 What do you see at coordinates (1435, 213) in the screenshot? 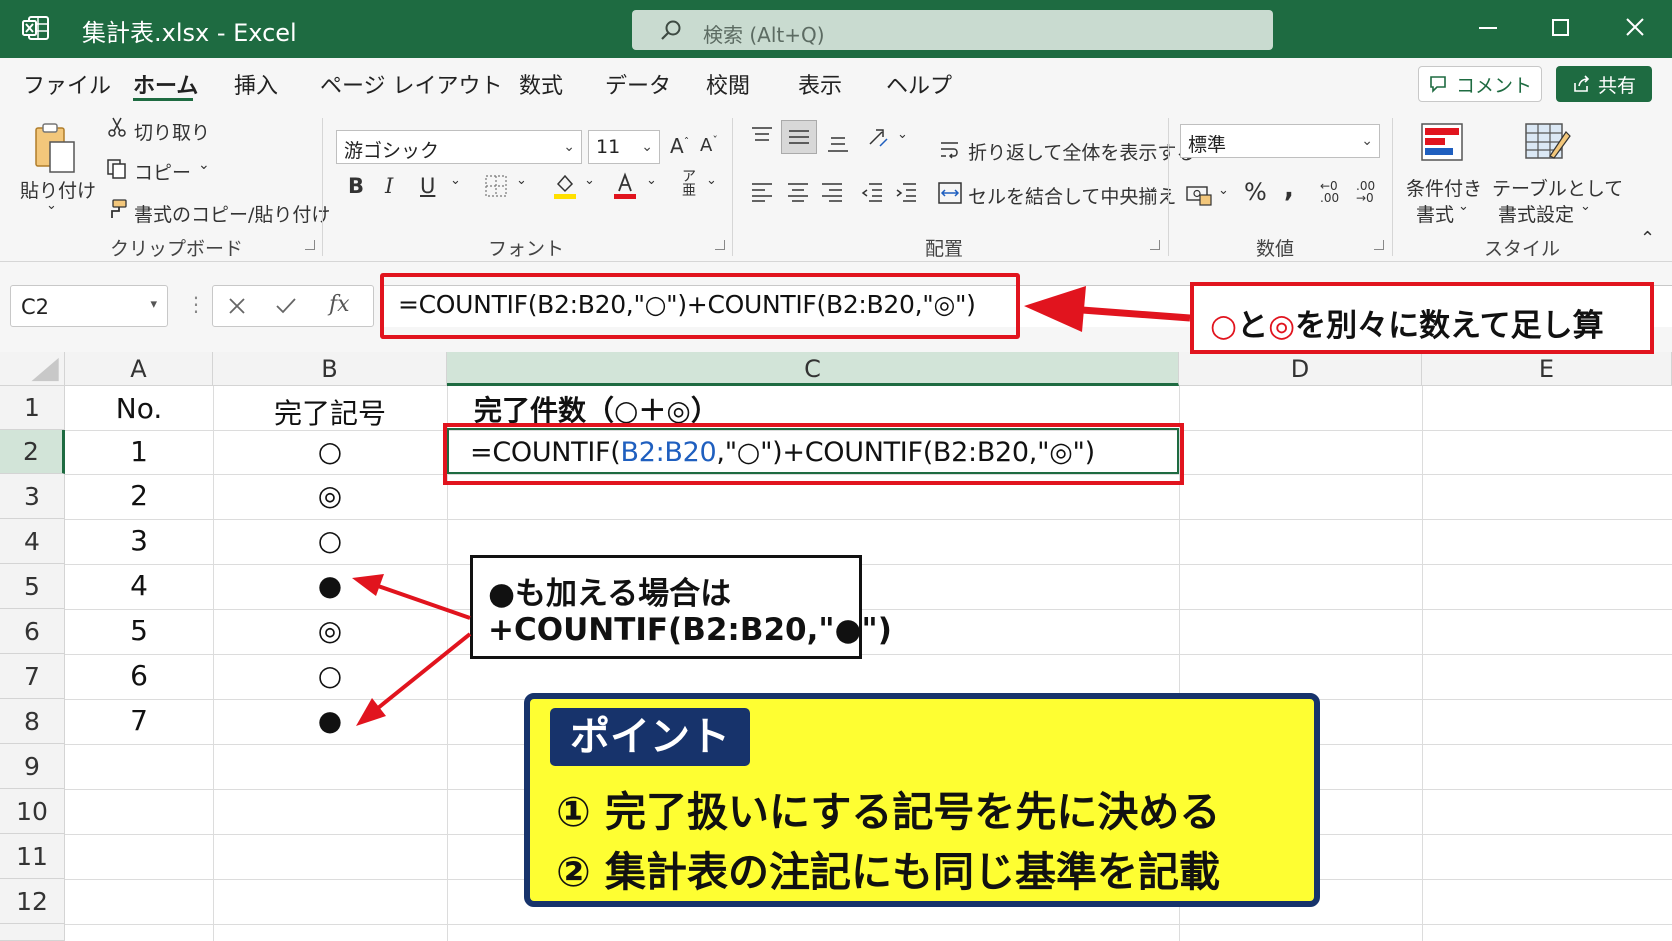
I see `conditional-formatting-label-2: 書式` at bounding box center [1435, 213].